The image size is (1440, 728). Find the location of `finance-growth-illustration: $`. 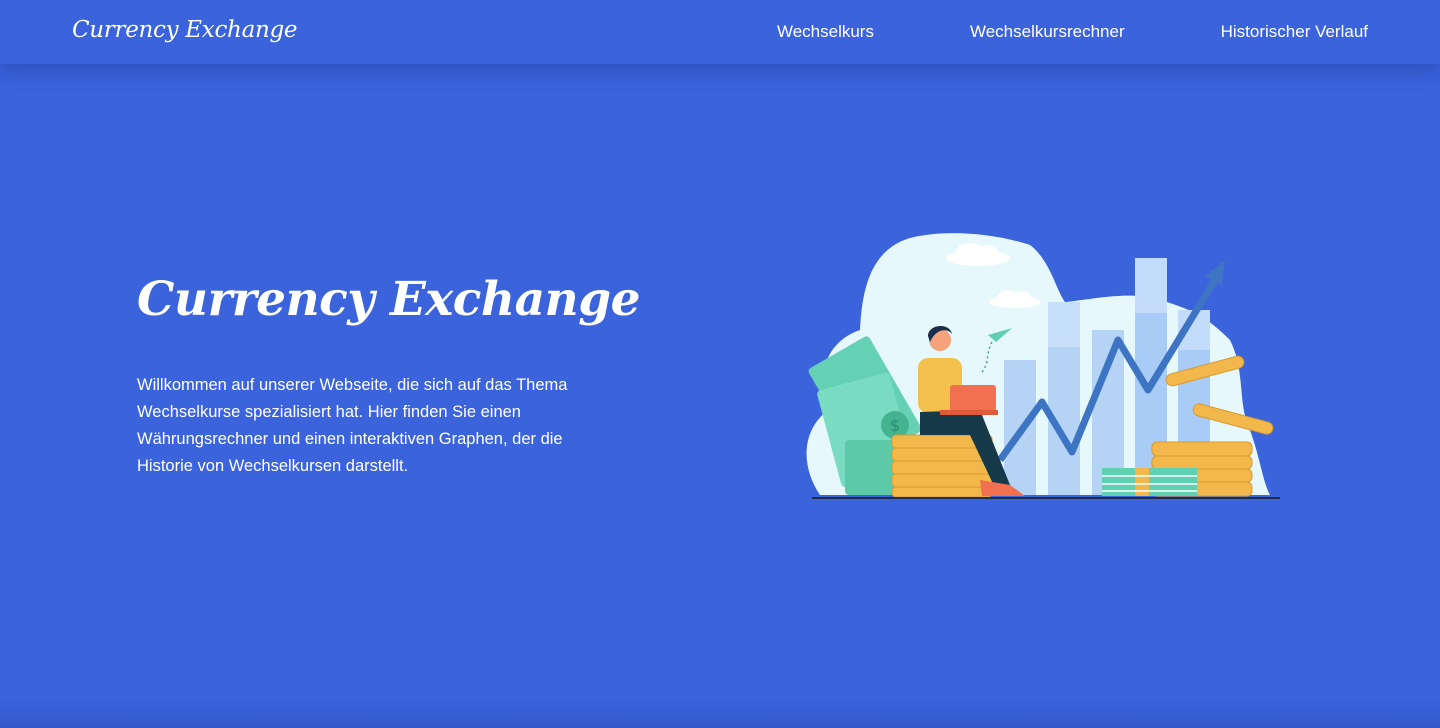

finance-growth-illustration: $ is located at coordinates (1043, 366).